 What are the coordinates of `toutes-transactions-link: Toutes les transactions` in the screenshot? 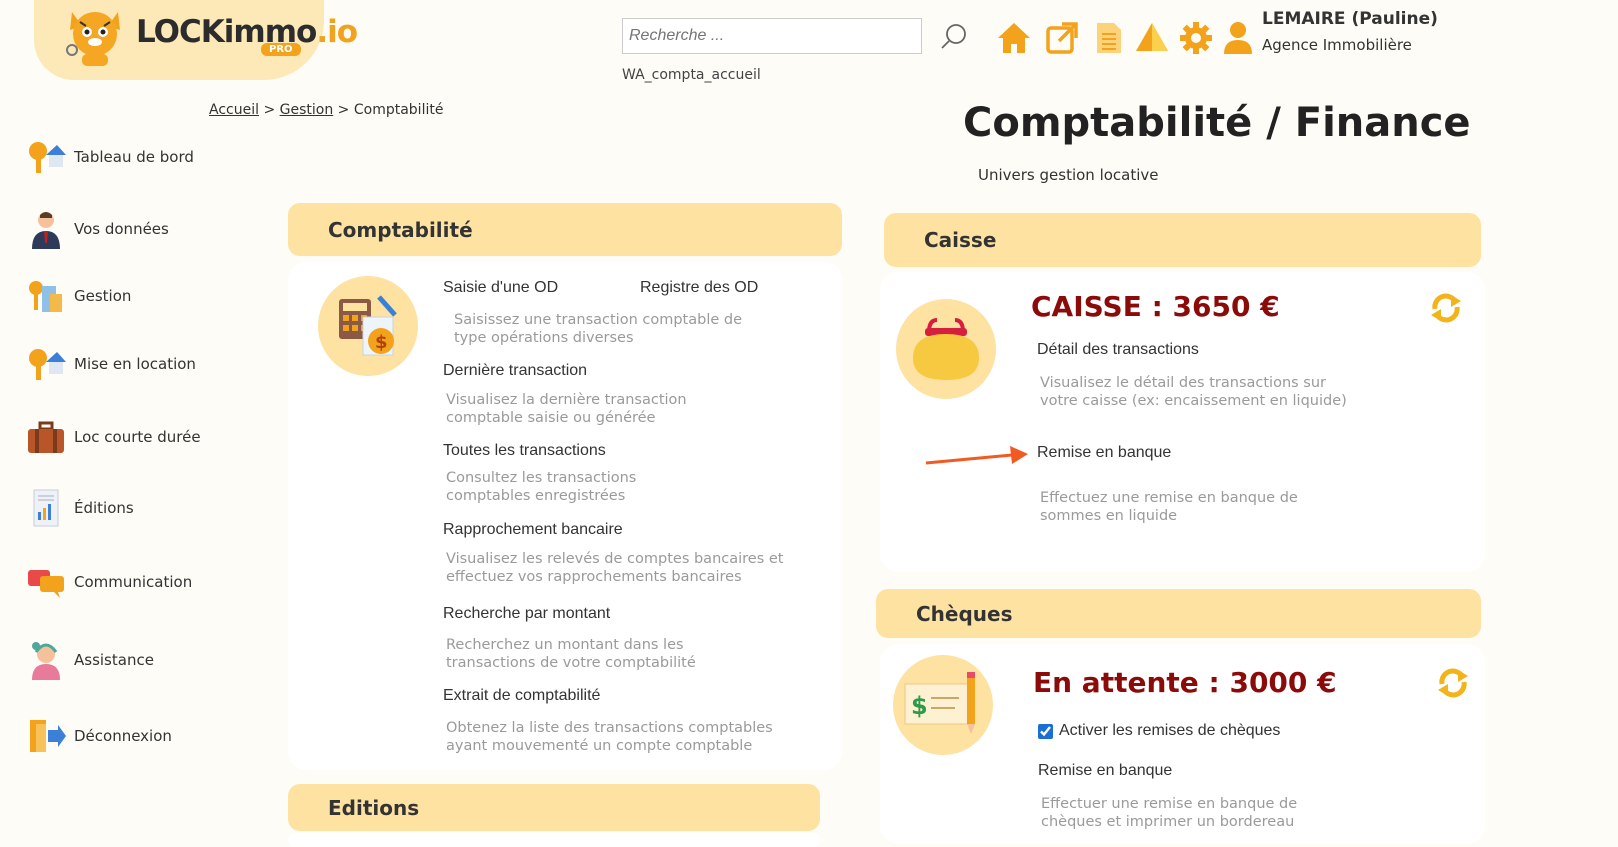 It's located at (524, 451).